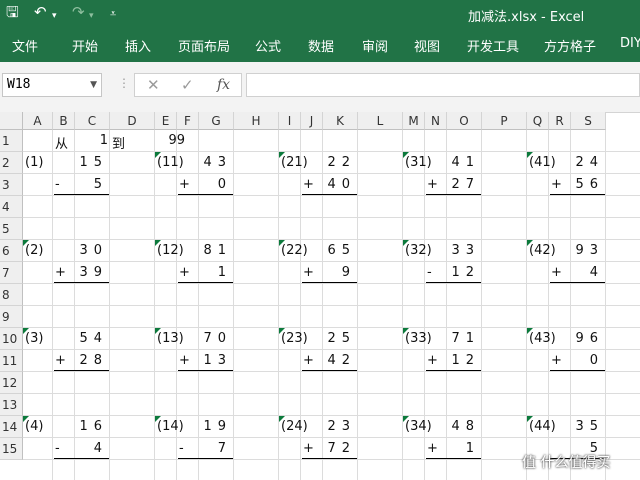 Image resolution: width=640 pixels, height=480 pixels. Describe the element at coordinates (268, 45) in the screenshot. I see `tab-4: 公式` at that location.